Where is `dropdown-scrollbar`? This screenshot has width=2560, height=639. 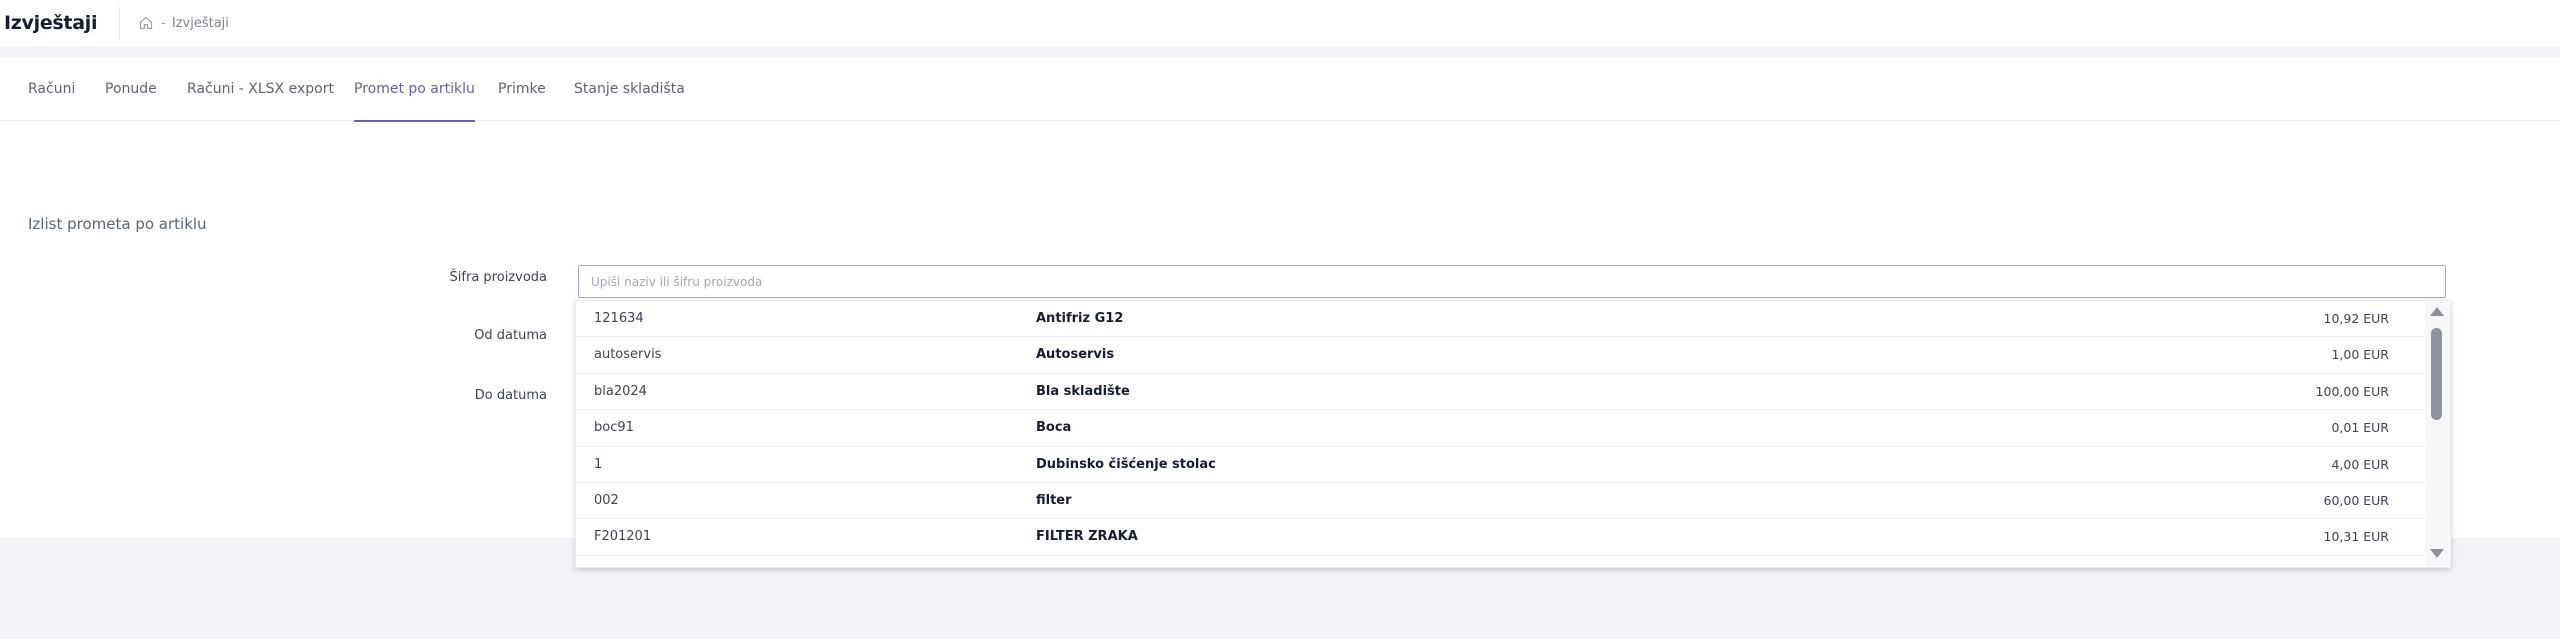
dropdown-scrollbar is located at coordinates (2437, 434).